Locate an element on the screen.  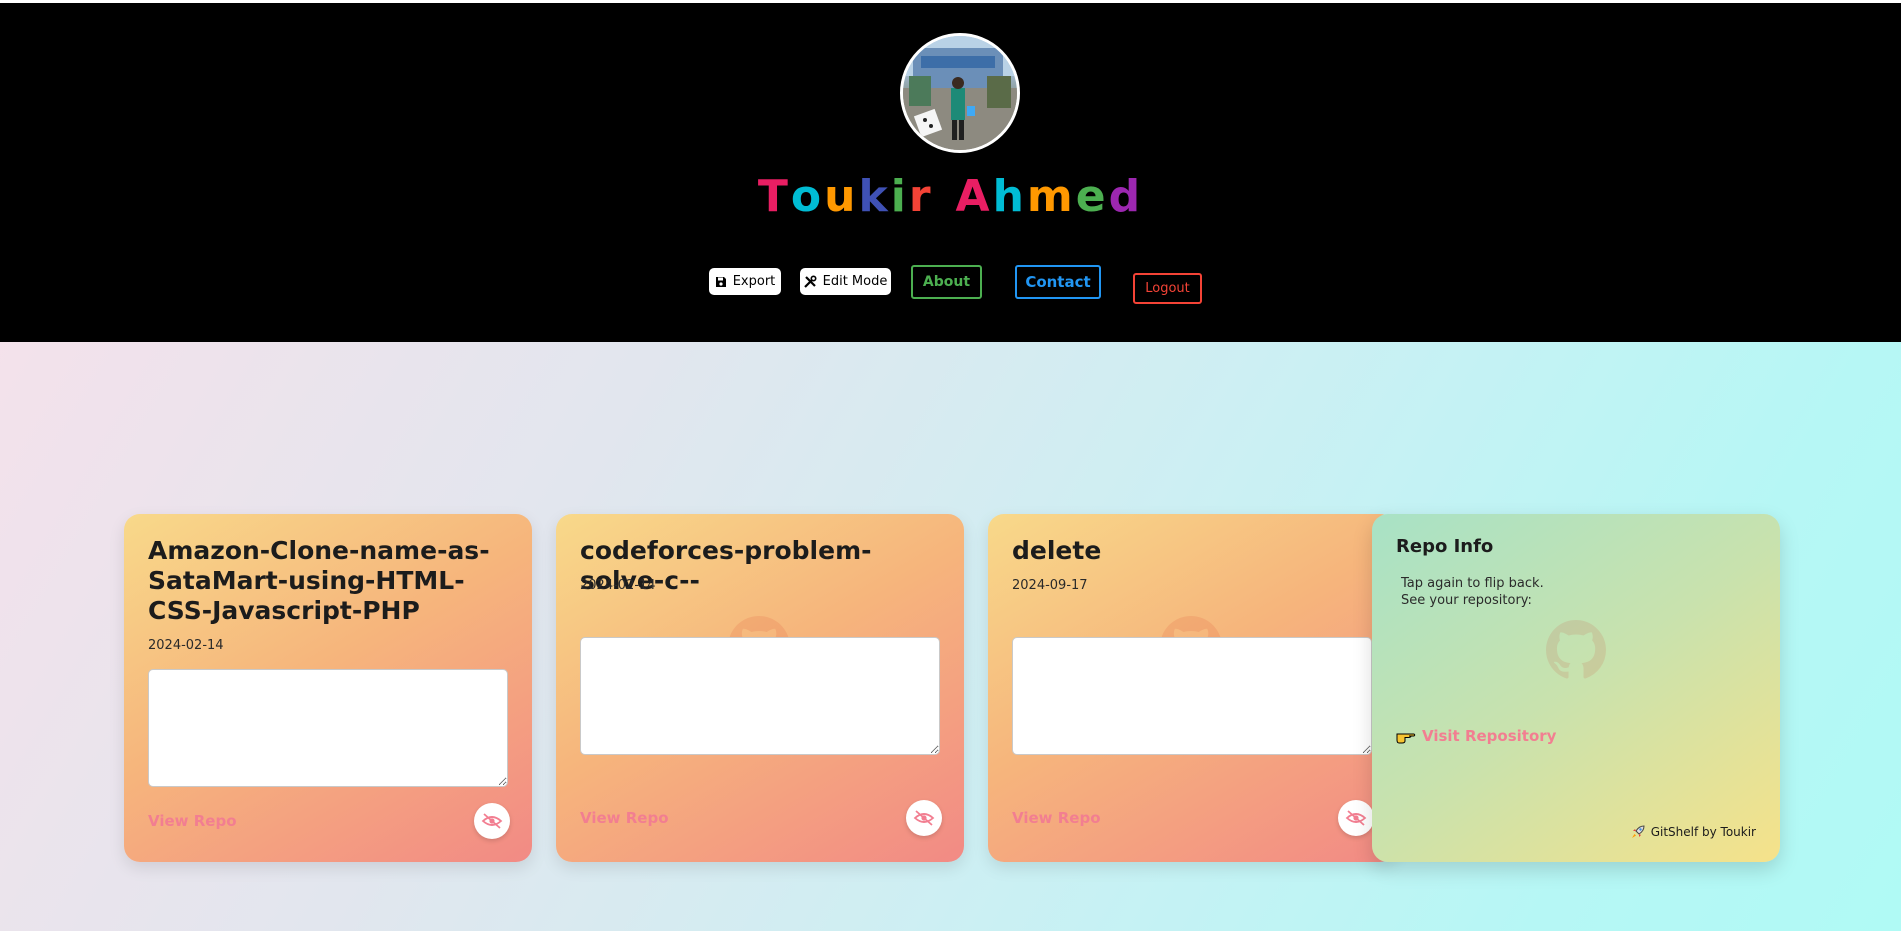
name-letter: T is located at coordinates (774, 196).